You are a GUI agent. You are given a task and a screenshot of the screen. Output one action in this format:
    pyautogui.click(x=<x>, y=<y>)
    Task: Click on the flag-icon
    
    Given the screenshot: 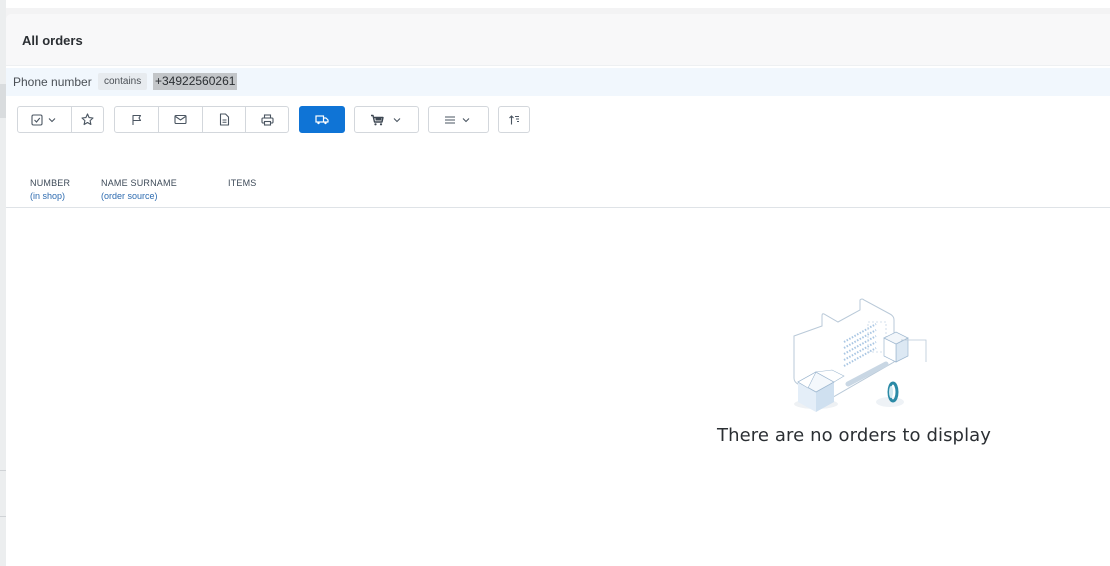 What is the action you would take?
    pyautogui.click(x=136, y=119)
    